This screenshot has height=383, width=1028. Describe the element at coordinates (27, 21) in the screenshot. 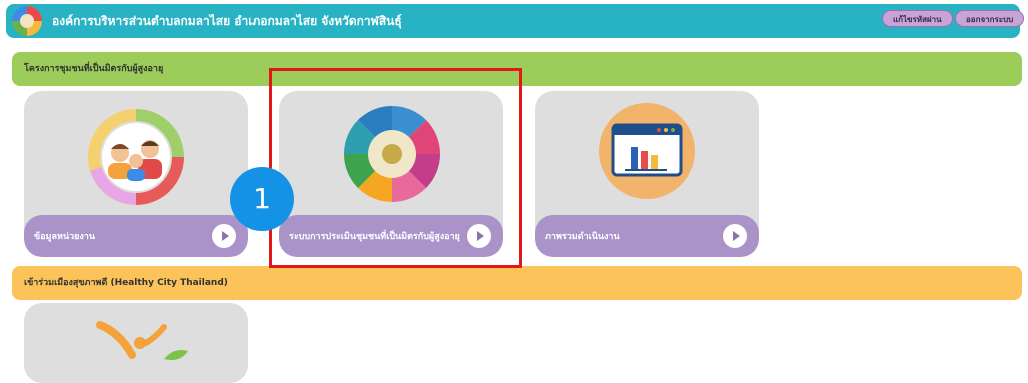

I see `org-logo-icon` at that location.